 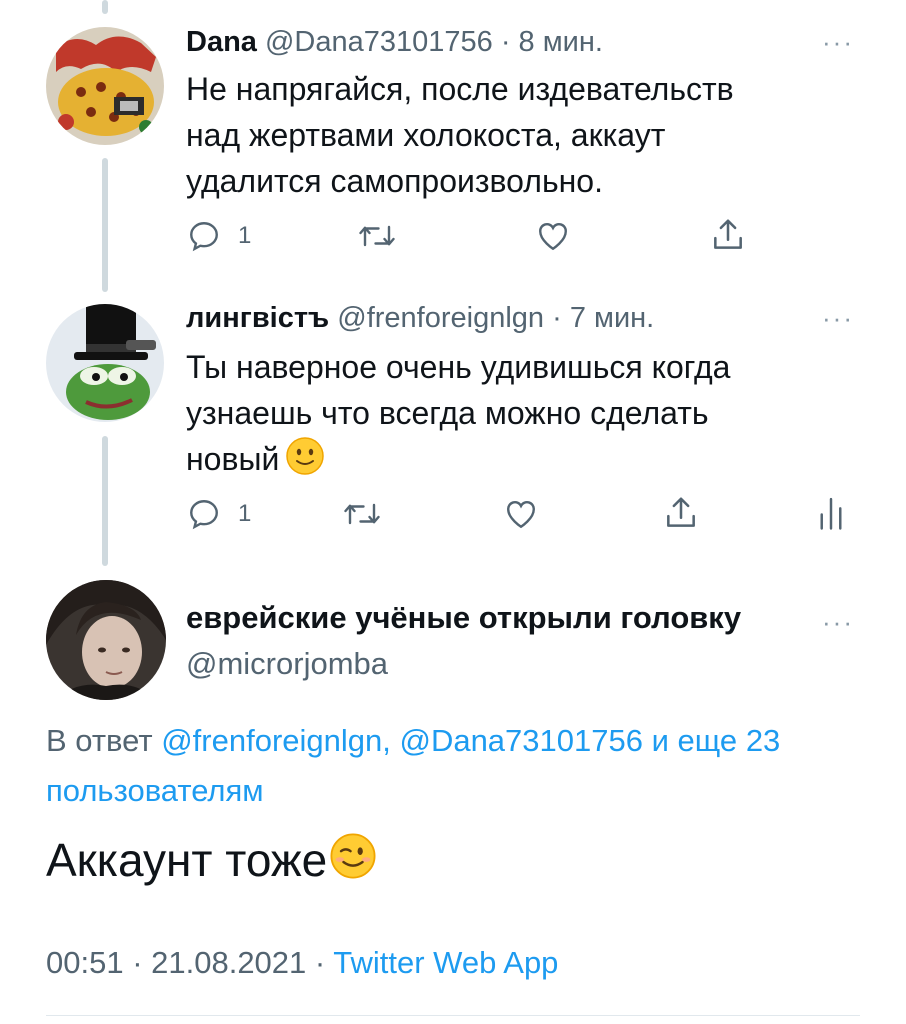 I want to click on tweet-meta: 00:51 · 21.08.2021 · Twitter Web App, so click(x=302, y=963).